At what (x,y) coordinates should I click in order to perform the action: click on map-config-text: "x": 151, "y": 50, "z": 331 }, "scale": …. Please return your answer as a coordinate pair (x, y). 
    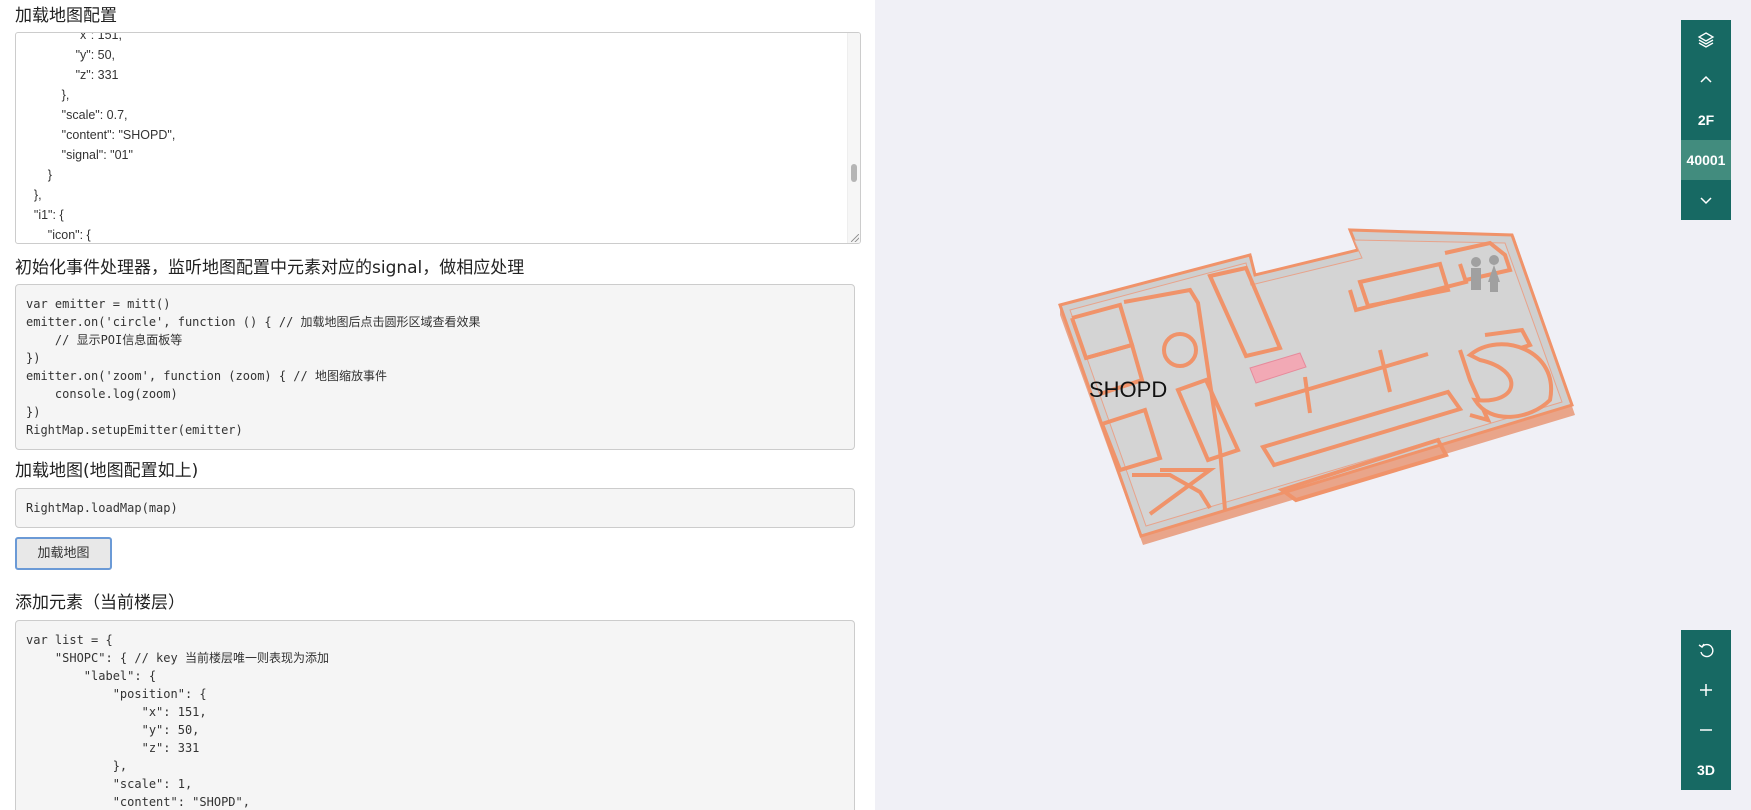
    Looking at the image, I should click on (97, 138).